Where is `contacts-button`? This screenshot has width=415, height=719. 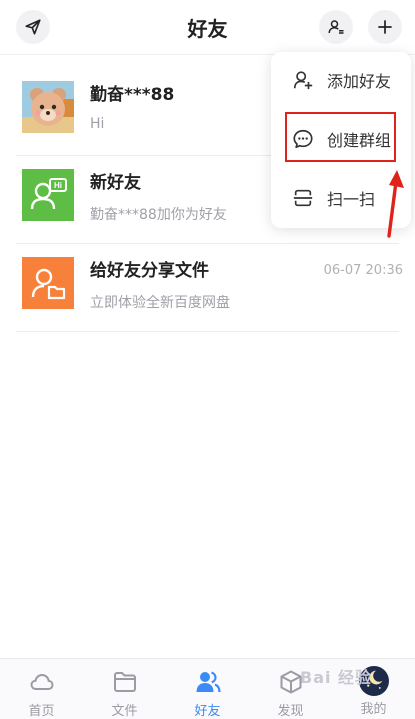 contacts-button is located at coordinates (336, 27).